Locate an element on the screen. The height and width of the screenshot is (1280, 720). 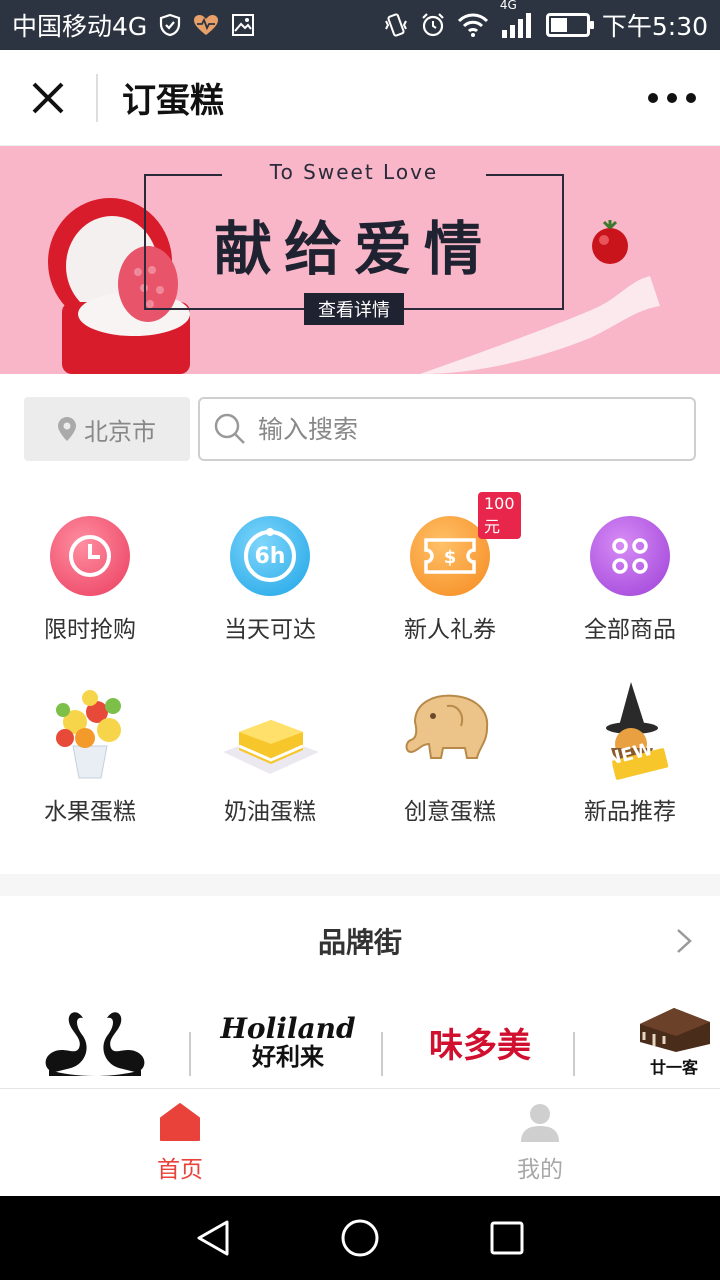
category-cream-cake: 奶油蛋糕 is located at coordinates (270, 754).